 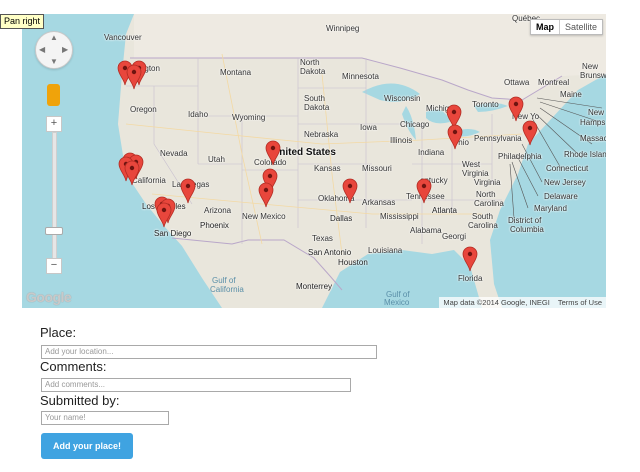 I want to click on map-label: Connecticut, so click(x=567, y=168).